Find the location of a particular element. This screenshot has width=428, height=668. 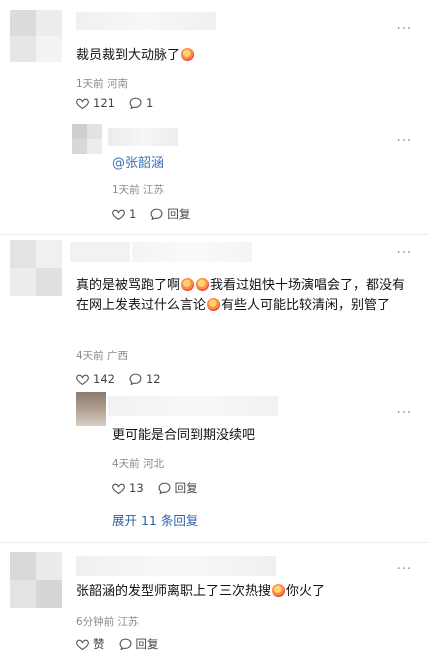

like-count: 142 is located at coordinates (104, 379).